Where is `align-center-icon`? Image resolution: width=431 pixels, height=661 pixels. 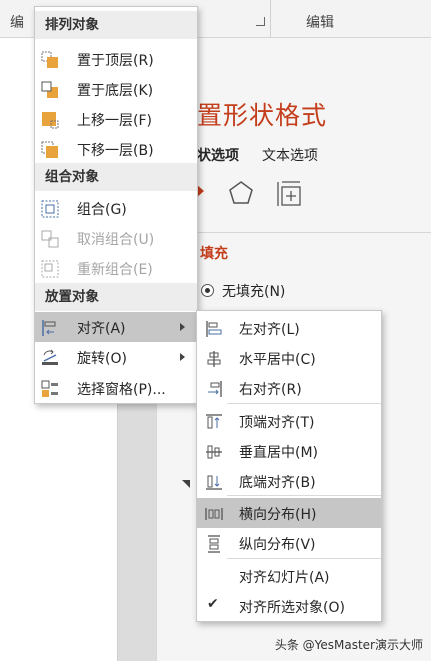 align-center-icon is located at coordinates (214, 359).